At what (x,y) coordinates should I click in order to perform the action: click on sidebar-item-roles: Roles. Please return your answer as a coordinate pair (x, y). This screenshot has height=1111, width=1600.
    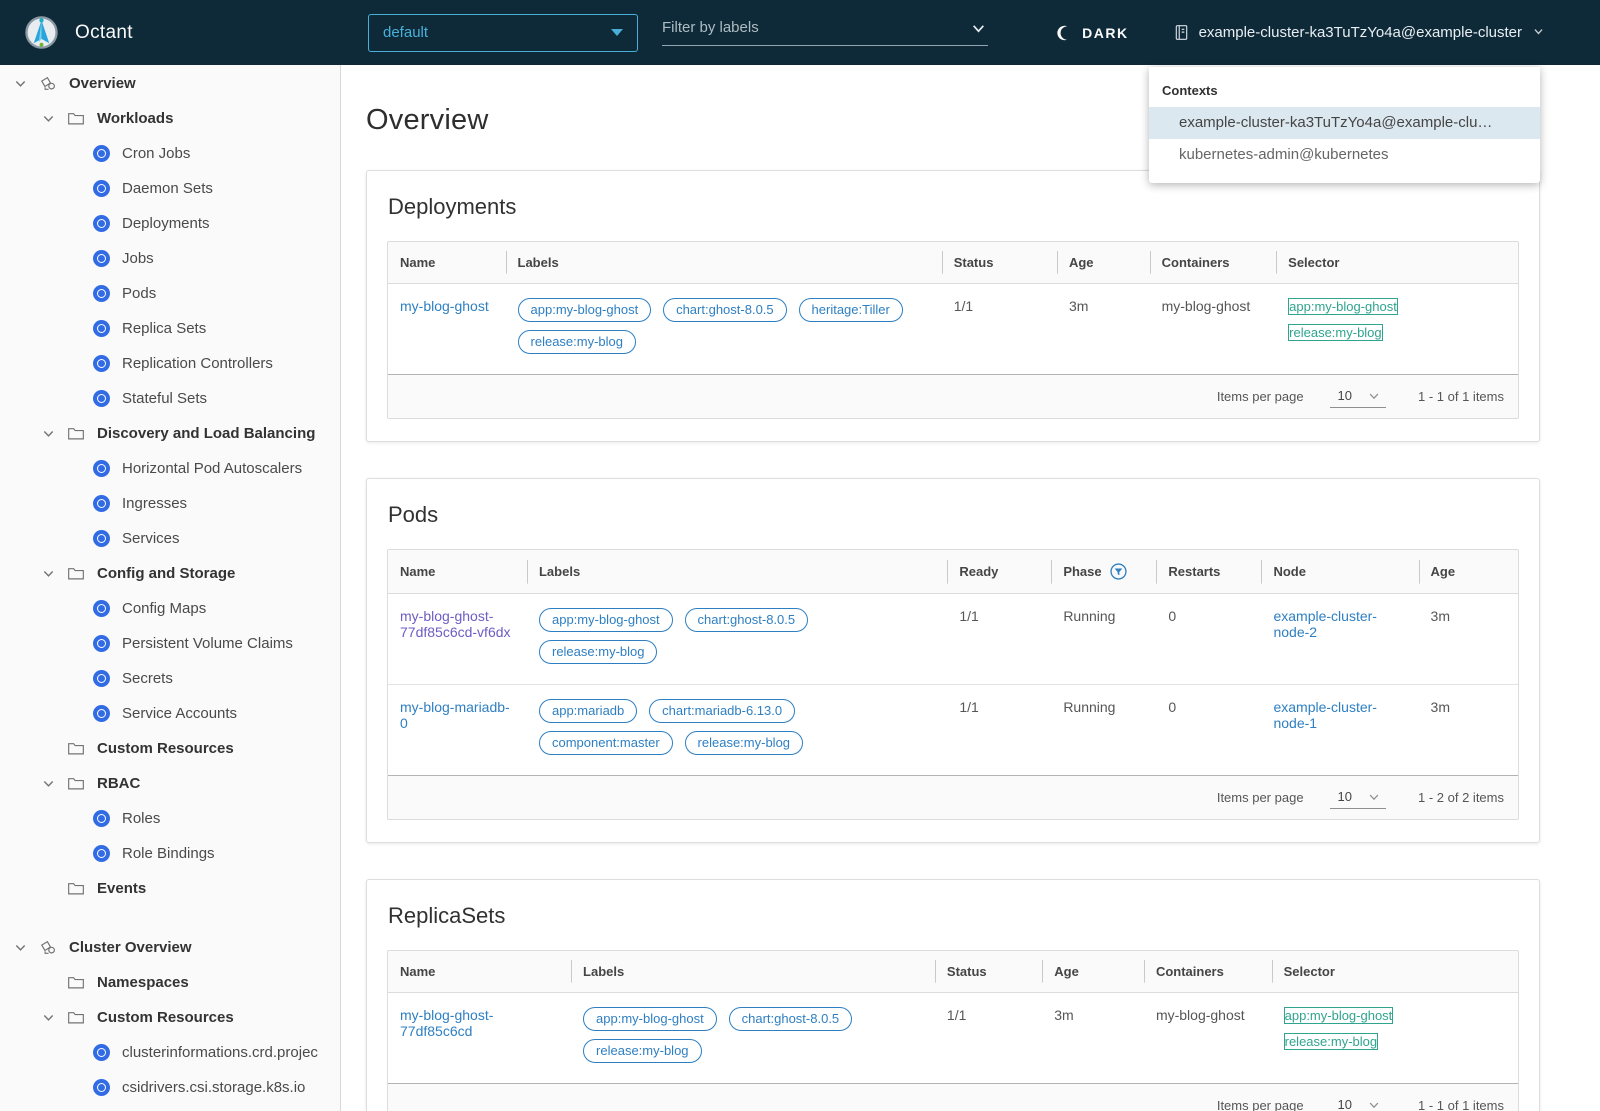
    Looking at the image, I should click on (170, 818).